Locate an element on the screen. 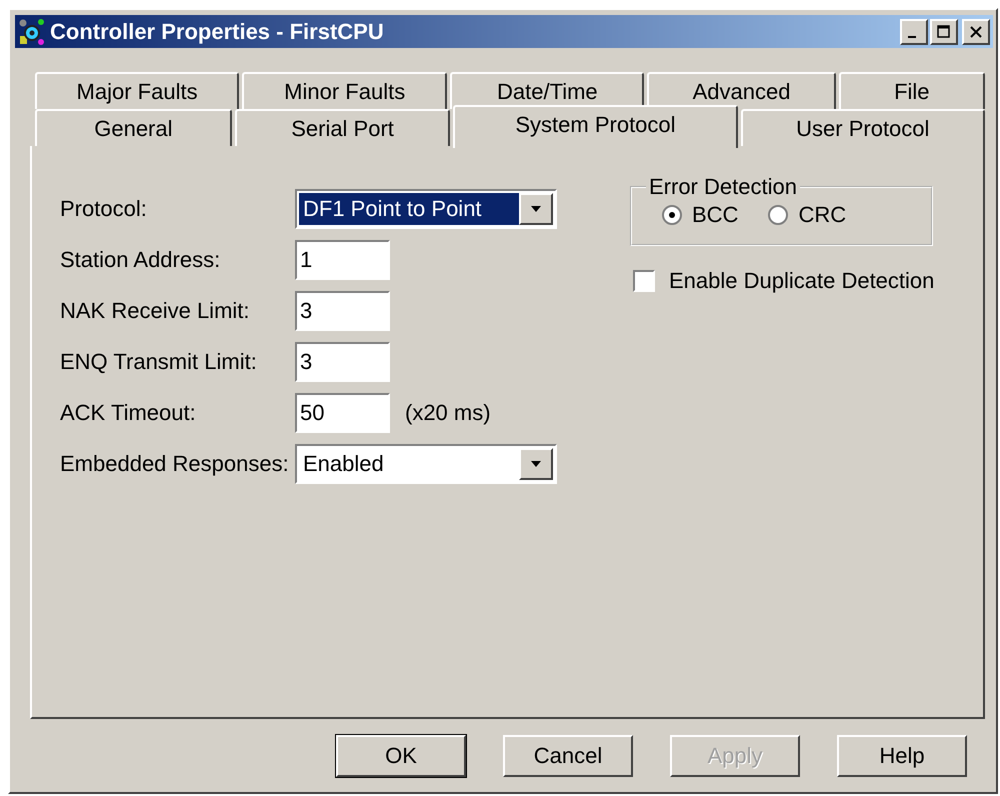  tab: User Protocol is located at coordinates (862, 127).